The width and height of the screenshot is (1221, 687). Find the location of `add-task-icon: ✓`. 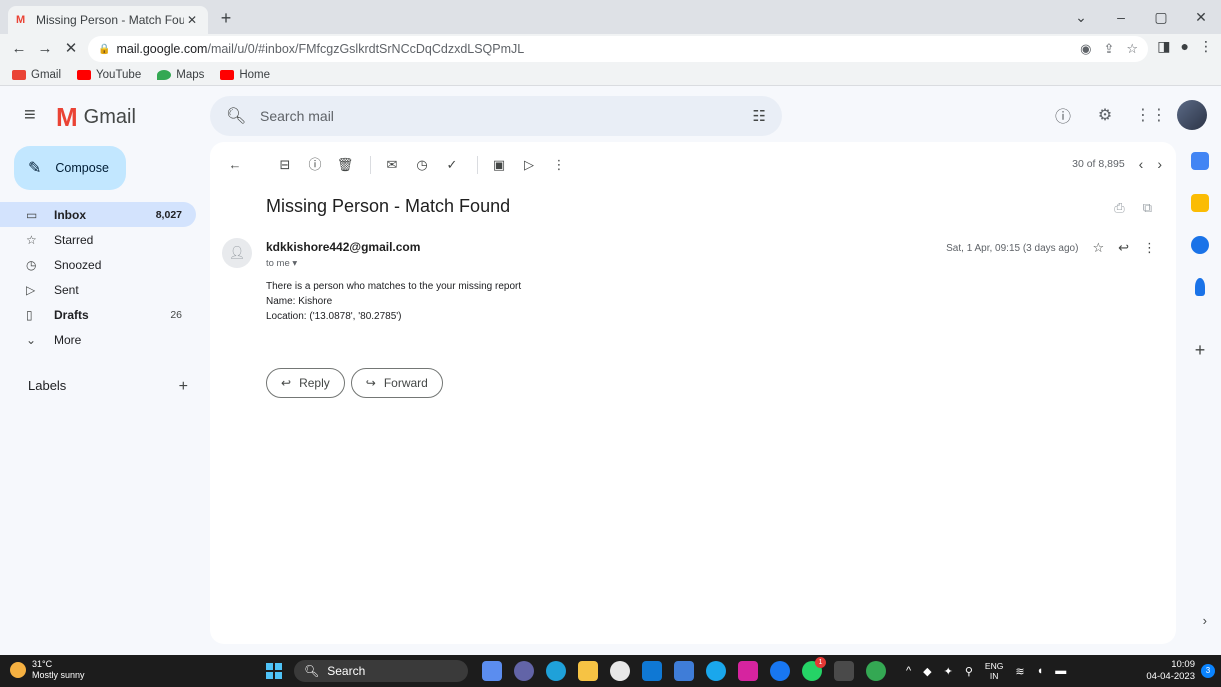

add-task-icon: ✓ is located at coordinates (452, 165).